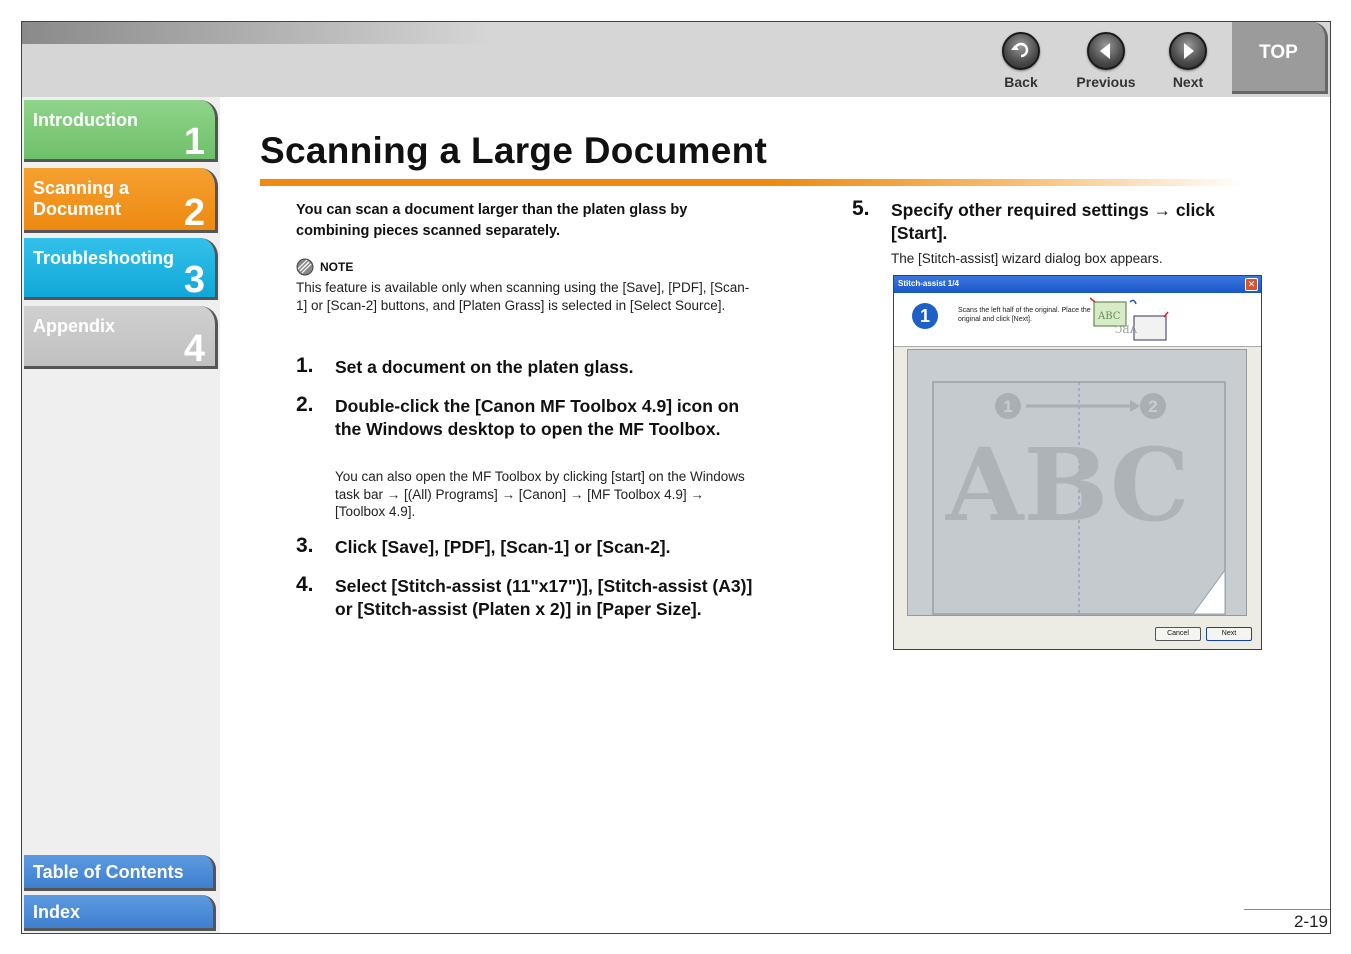  I want to click on sidebar-tab-appendix: Appendix 4, so click(121, 337).